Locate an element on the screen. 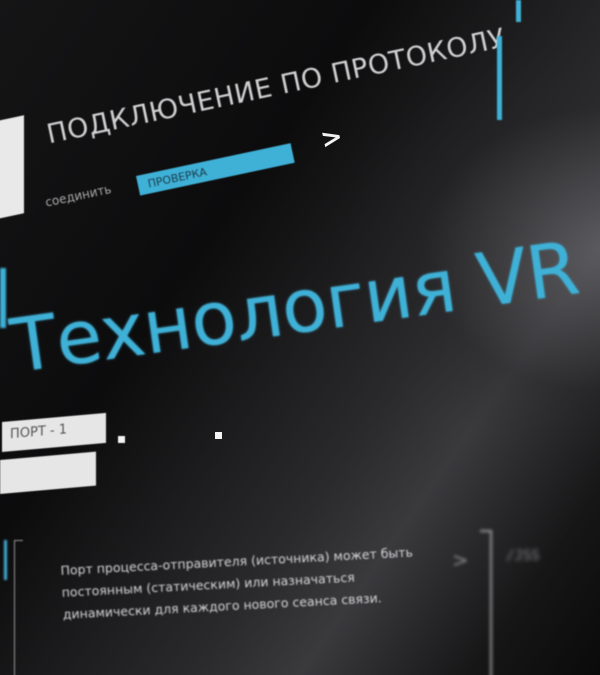  side-code-label: /JSS is located at coordinates (523, 556).